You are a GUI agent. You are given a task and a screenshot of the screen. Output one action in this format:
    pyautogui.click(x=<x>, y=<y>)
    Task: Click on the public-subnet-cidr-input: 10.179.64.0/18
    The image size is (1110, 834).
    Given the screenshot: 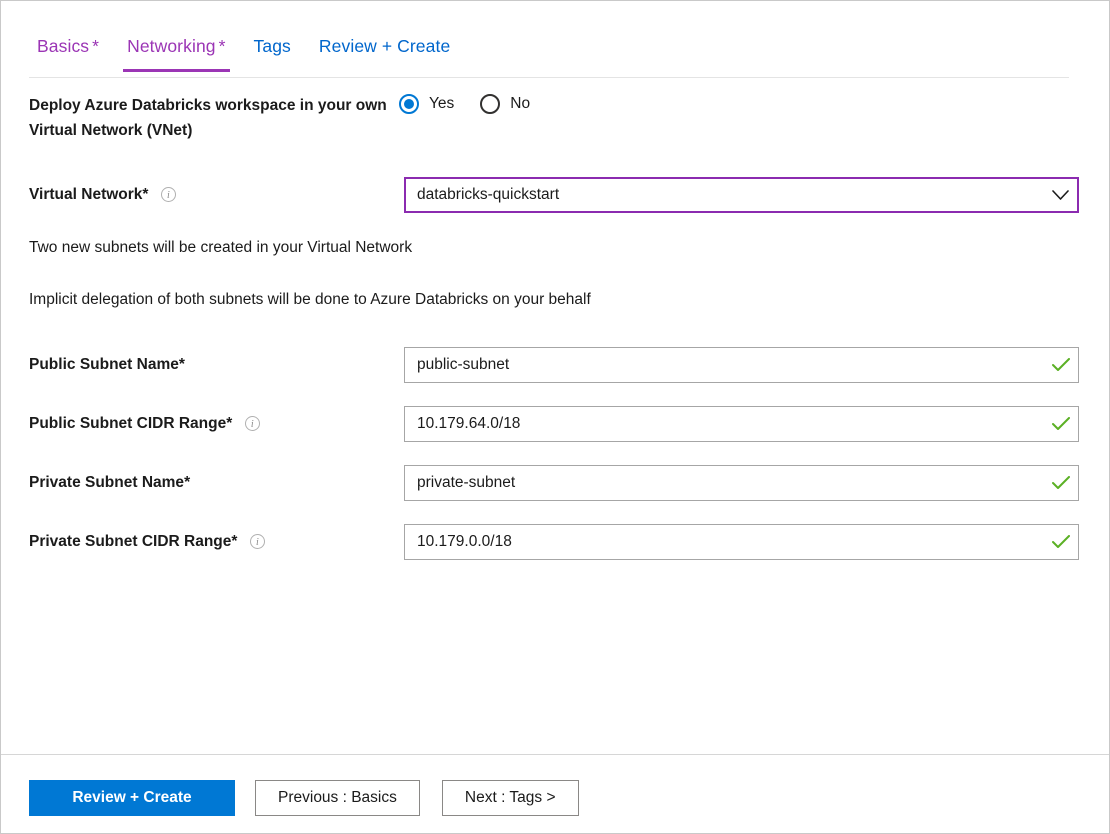 What is the action you would take?
    pyautogui.click(x=741, y=424)
    